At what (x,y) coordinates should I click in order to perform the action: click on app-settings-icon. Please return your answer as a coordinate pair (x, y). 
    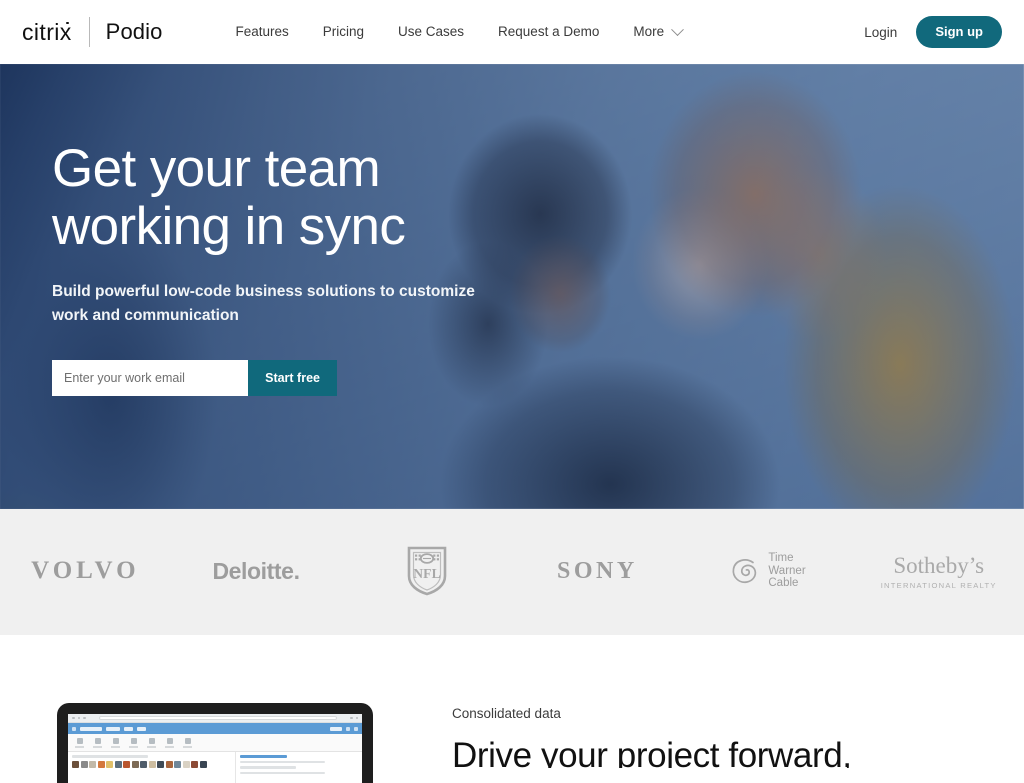
    Looking at the image, I should click on (356, 728).